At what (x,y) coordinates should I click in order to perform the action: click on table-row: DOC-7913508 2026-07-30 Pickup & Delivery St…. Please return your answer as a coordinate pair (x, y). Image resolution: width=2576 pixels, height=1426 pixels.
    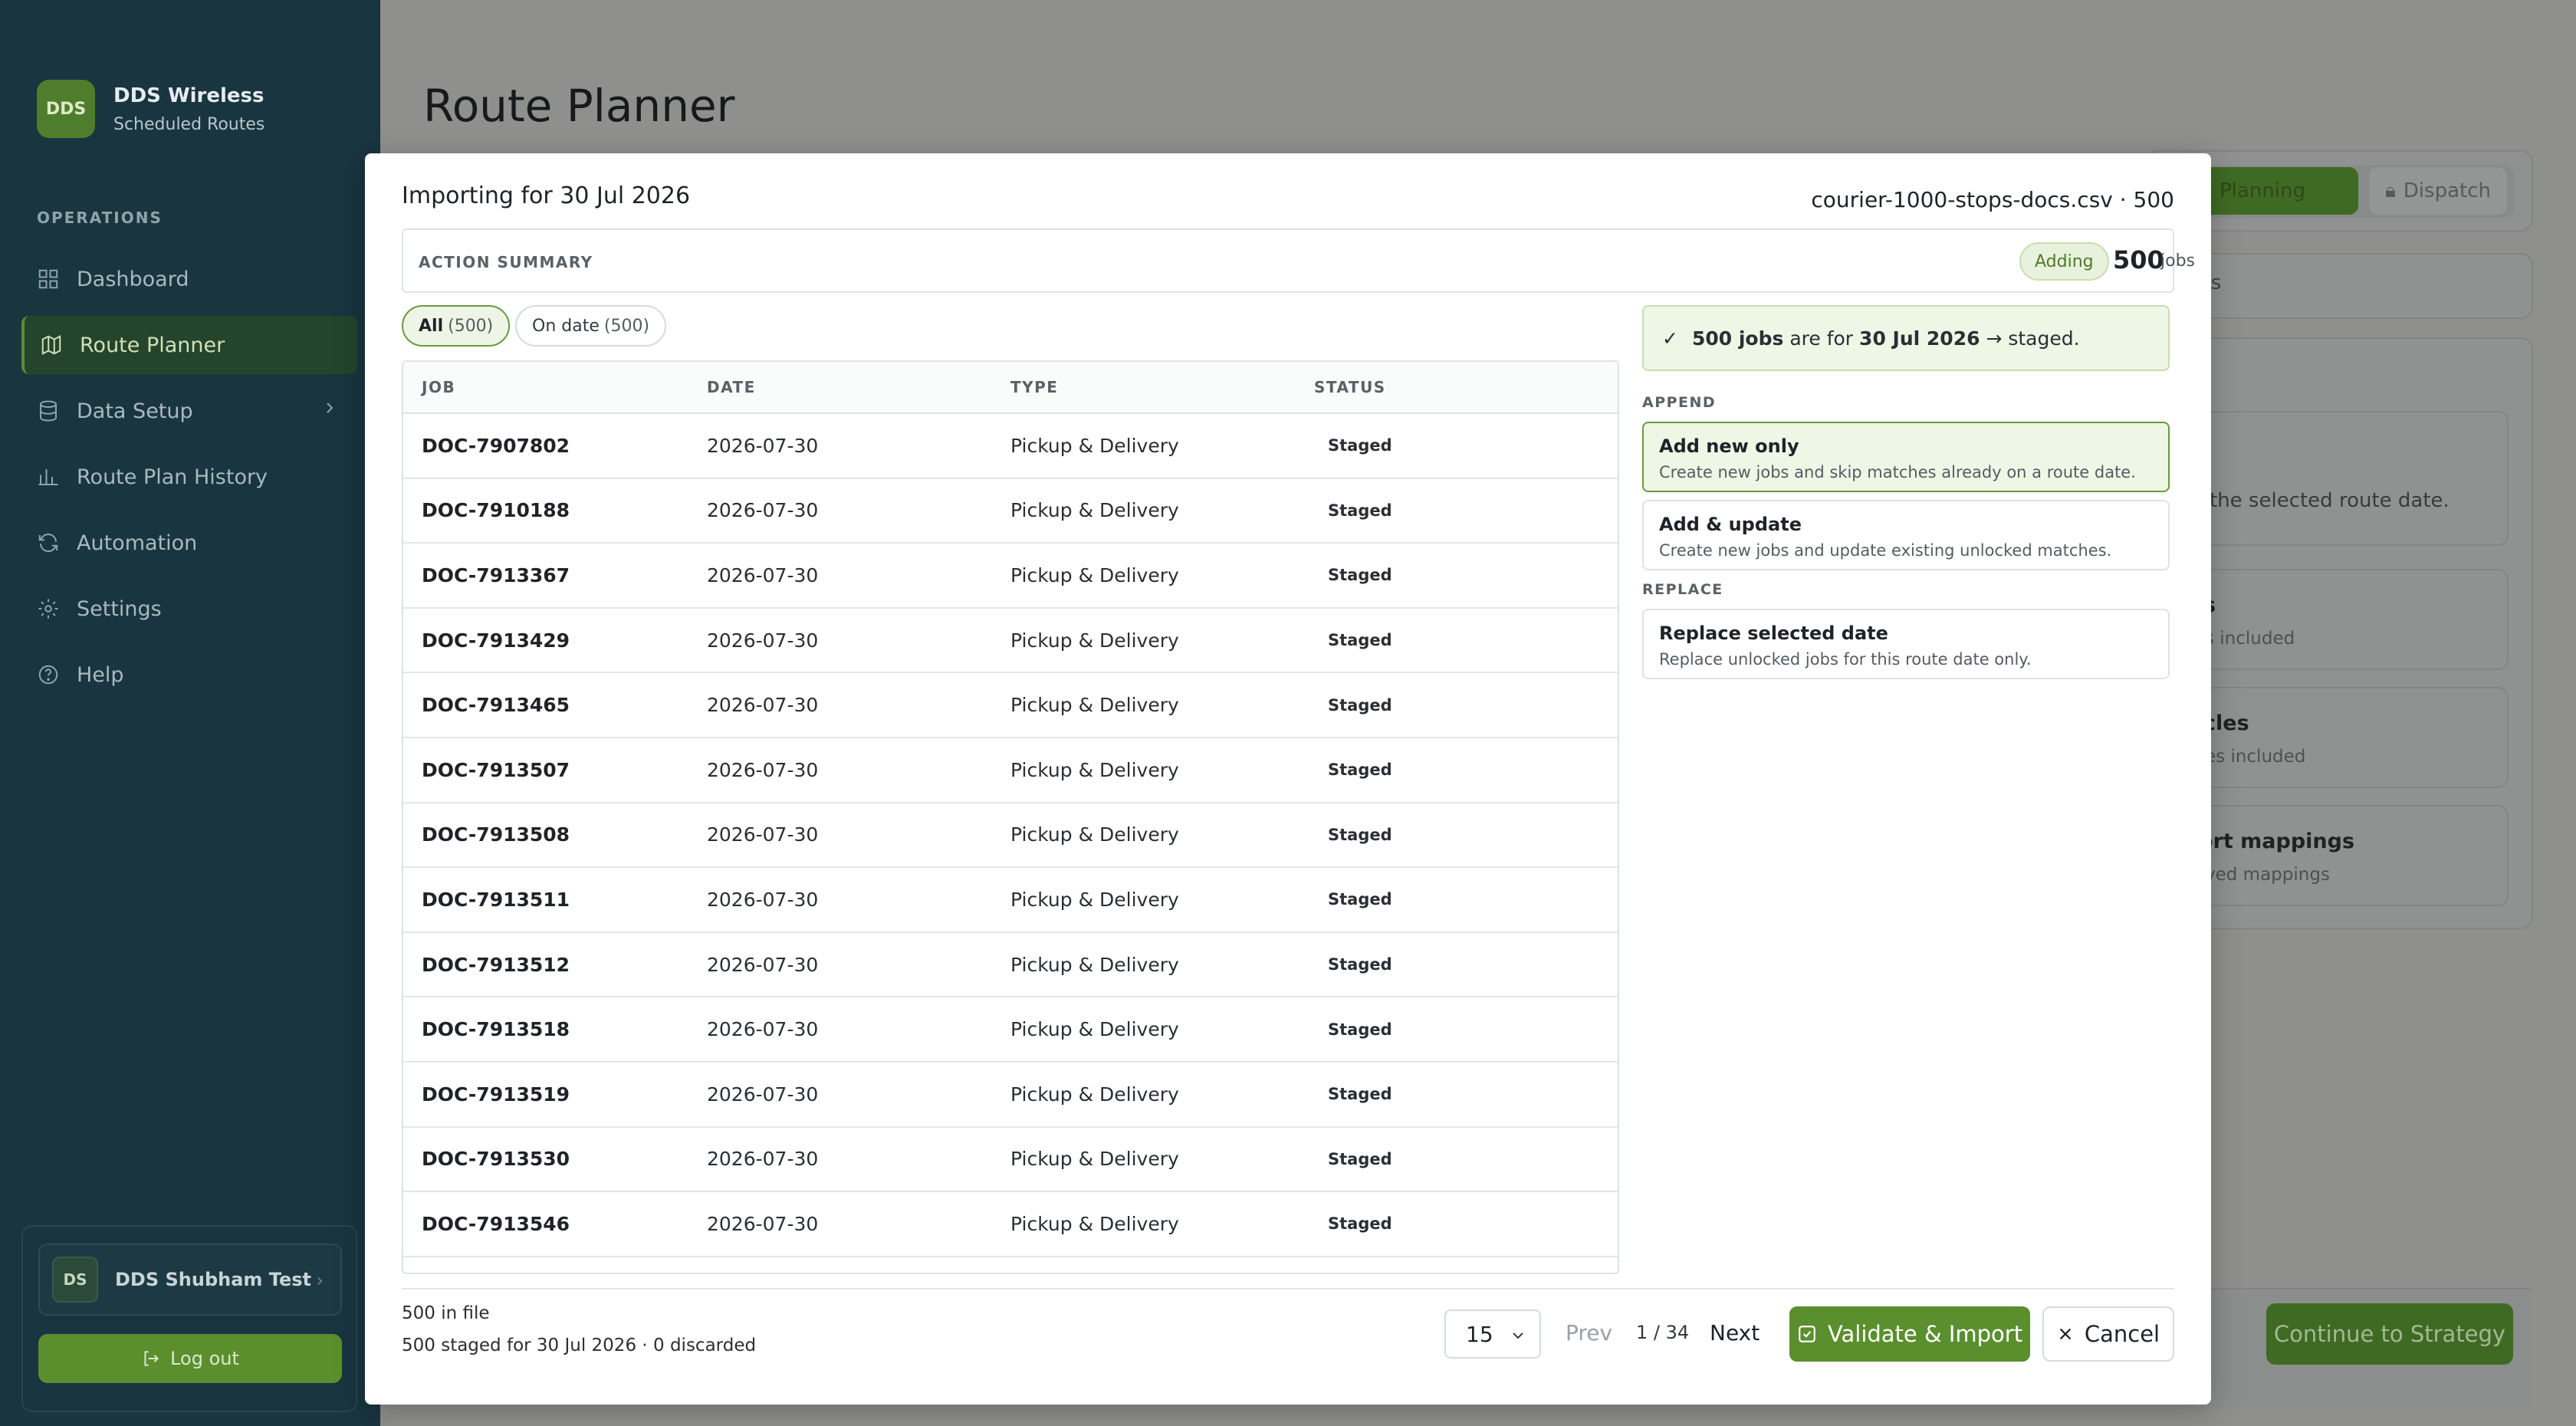
    Looking at the image, I should click on (1010, 836).